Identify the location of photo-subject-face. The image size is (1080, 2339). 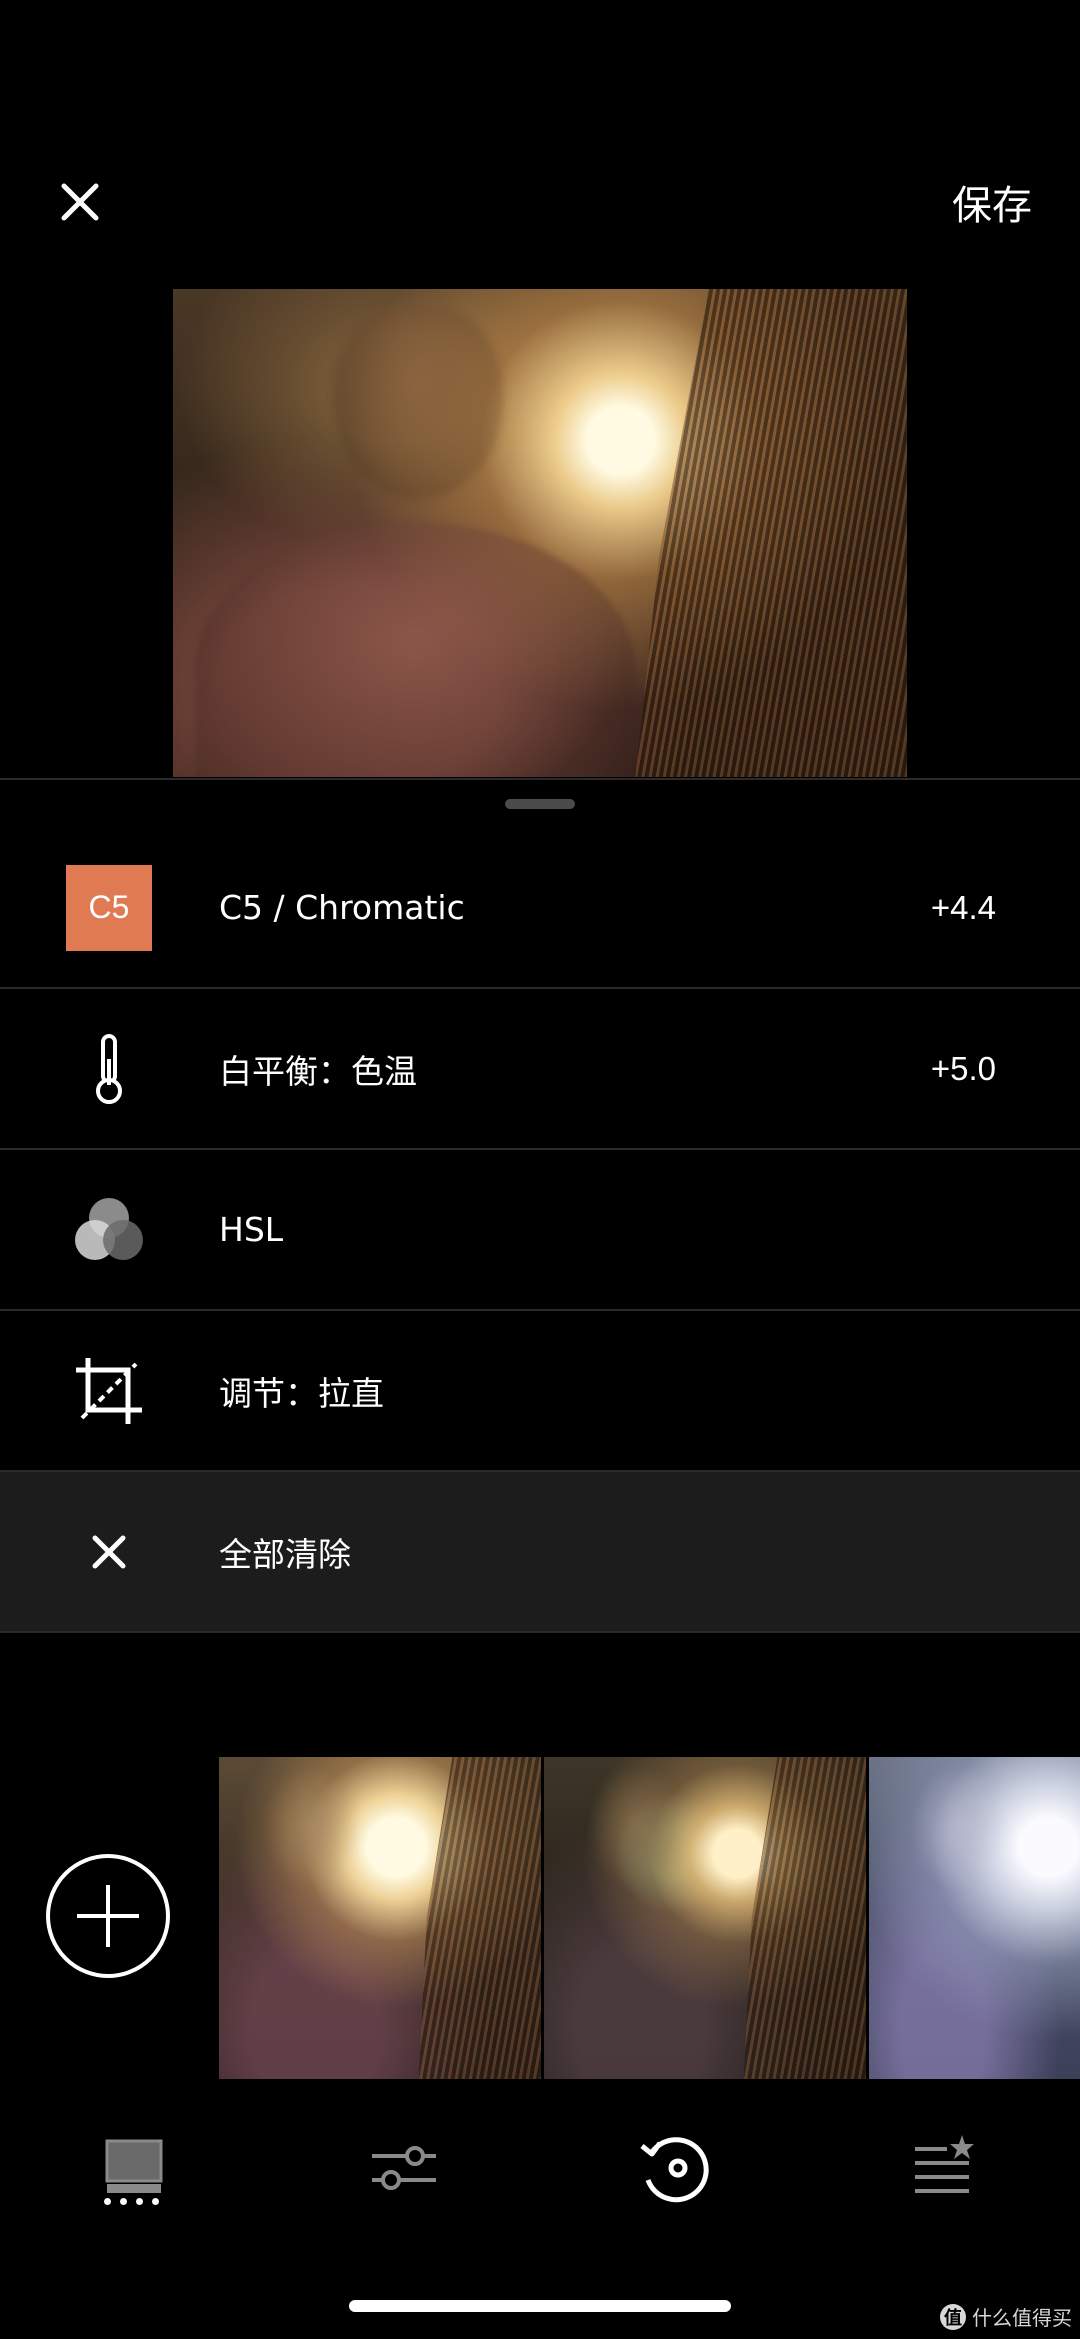
(419, 401).